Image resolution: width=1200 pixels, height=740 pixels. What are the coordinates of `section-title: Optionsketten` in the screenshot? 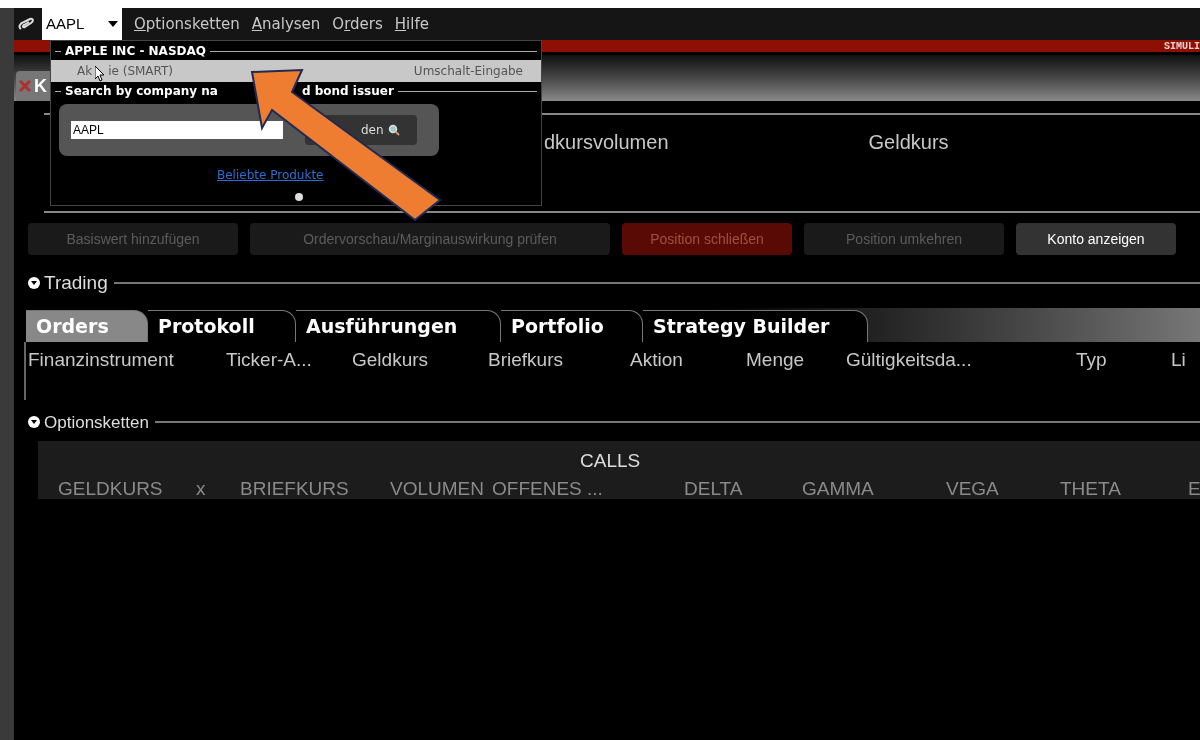 It's located at (96, 422).